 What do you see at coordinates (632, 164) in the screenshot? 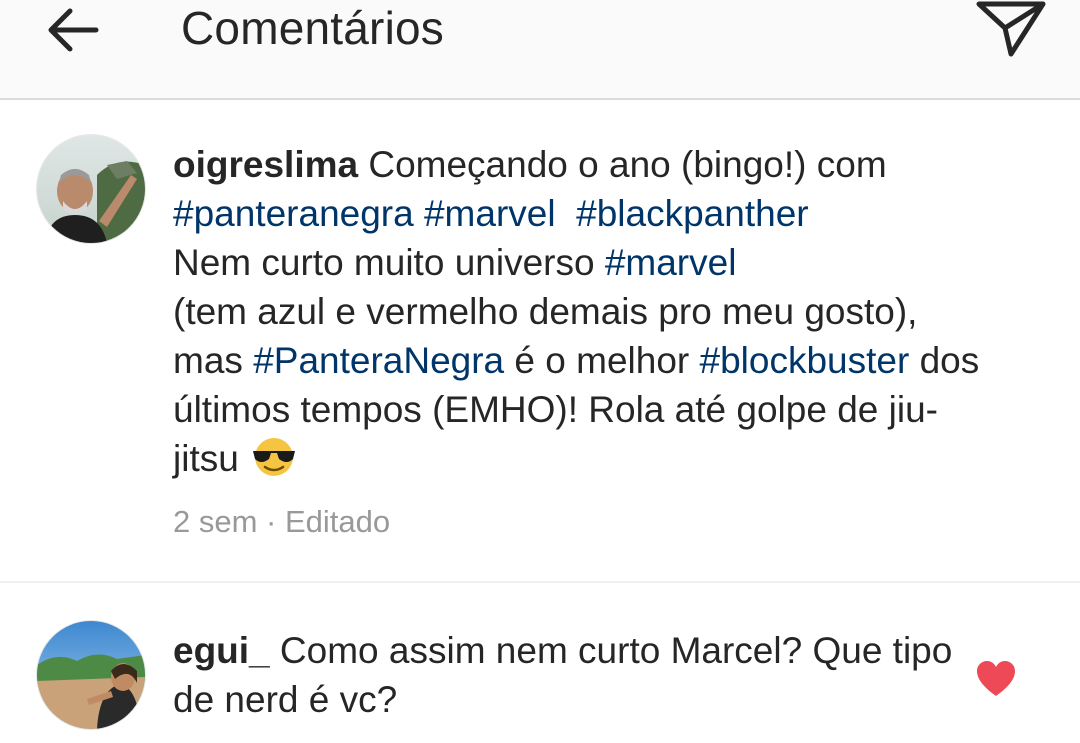
I see `caption-fragment: Começando o ano (bingo!) com` at bounding box center [632, 164].